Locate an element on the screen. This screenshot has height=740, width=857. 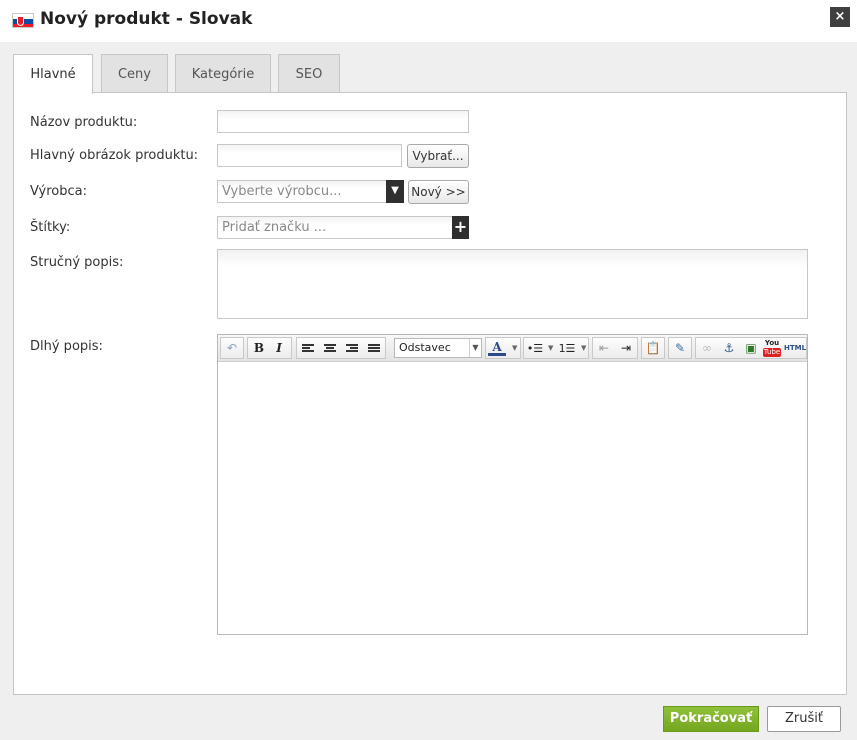
numbered-list-icon: 1☰ is located at coordinates (567, 348).